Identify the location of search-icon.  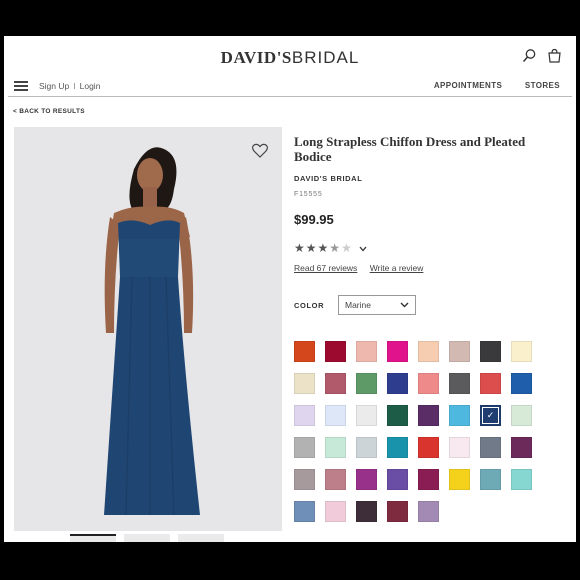
(529, 55).